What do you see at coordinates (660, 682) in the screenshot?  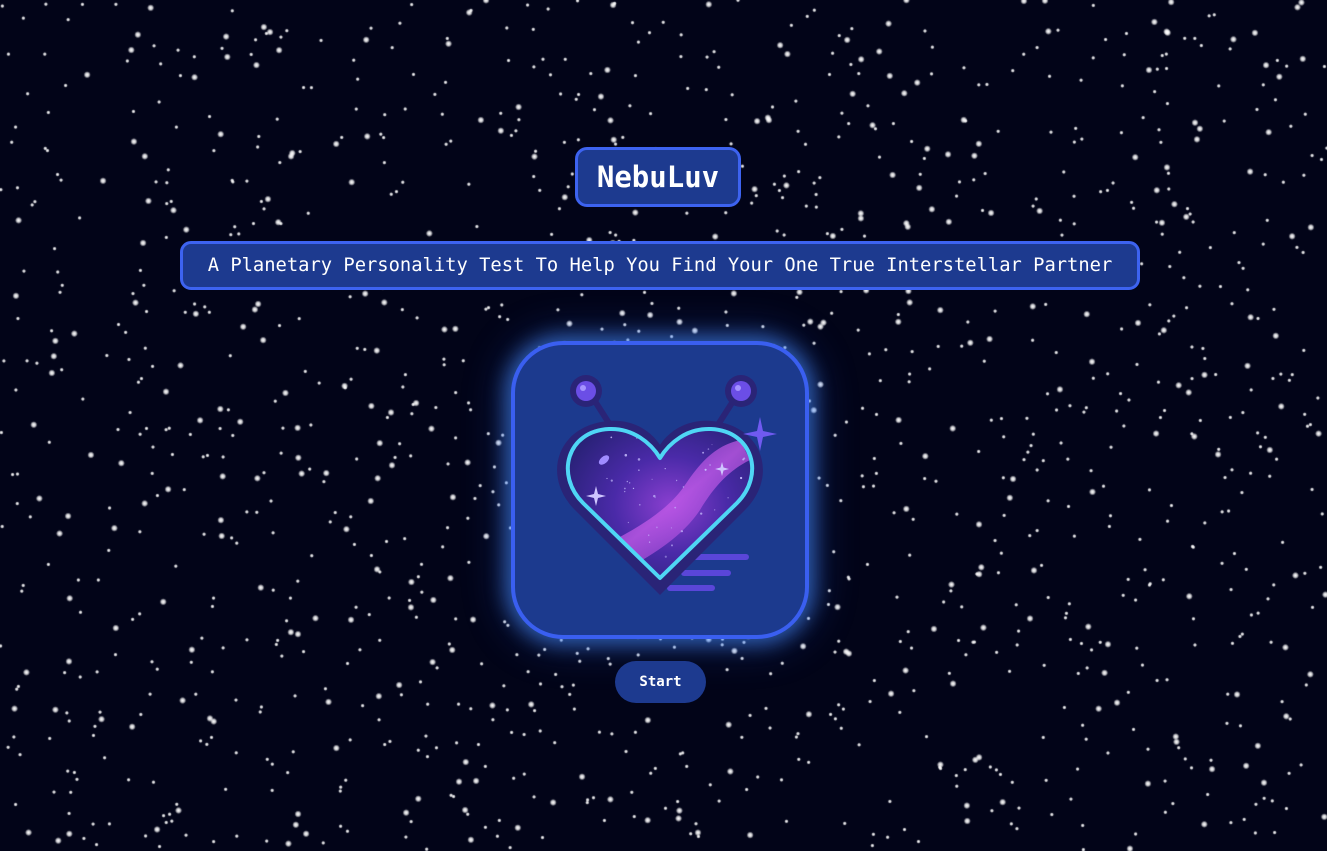 I see `start-button: Start` at bounding box center [660, 682].